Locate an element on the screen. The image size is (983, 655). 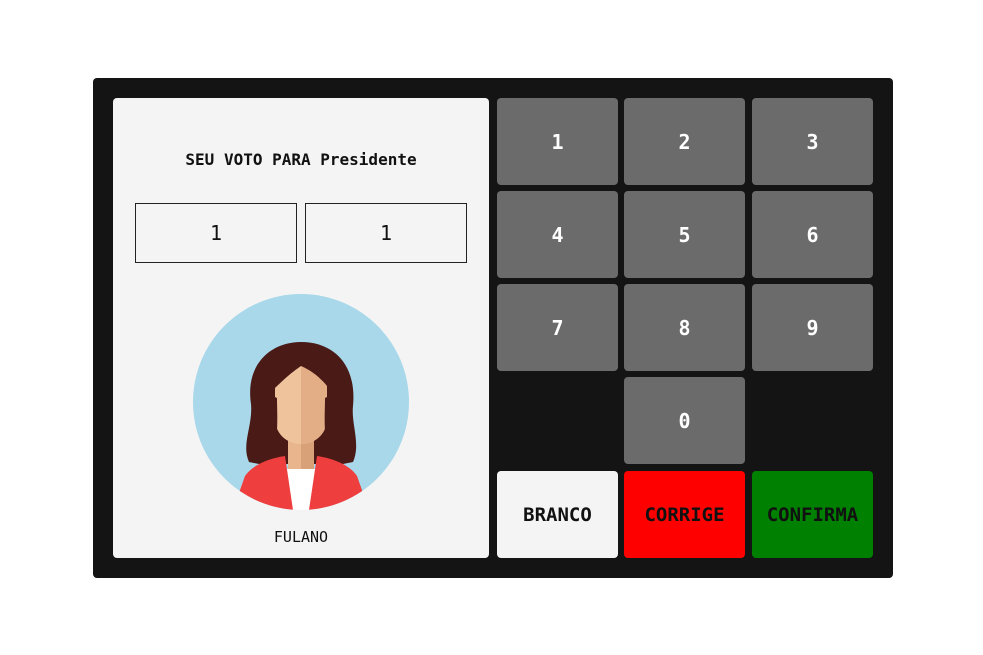
key-6: 6 is located at coordinates (812, 234).